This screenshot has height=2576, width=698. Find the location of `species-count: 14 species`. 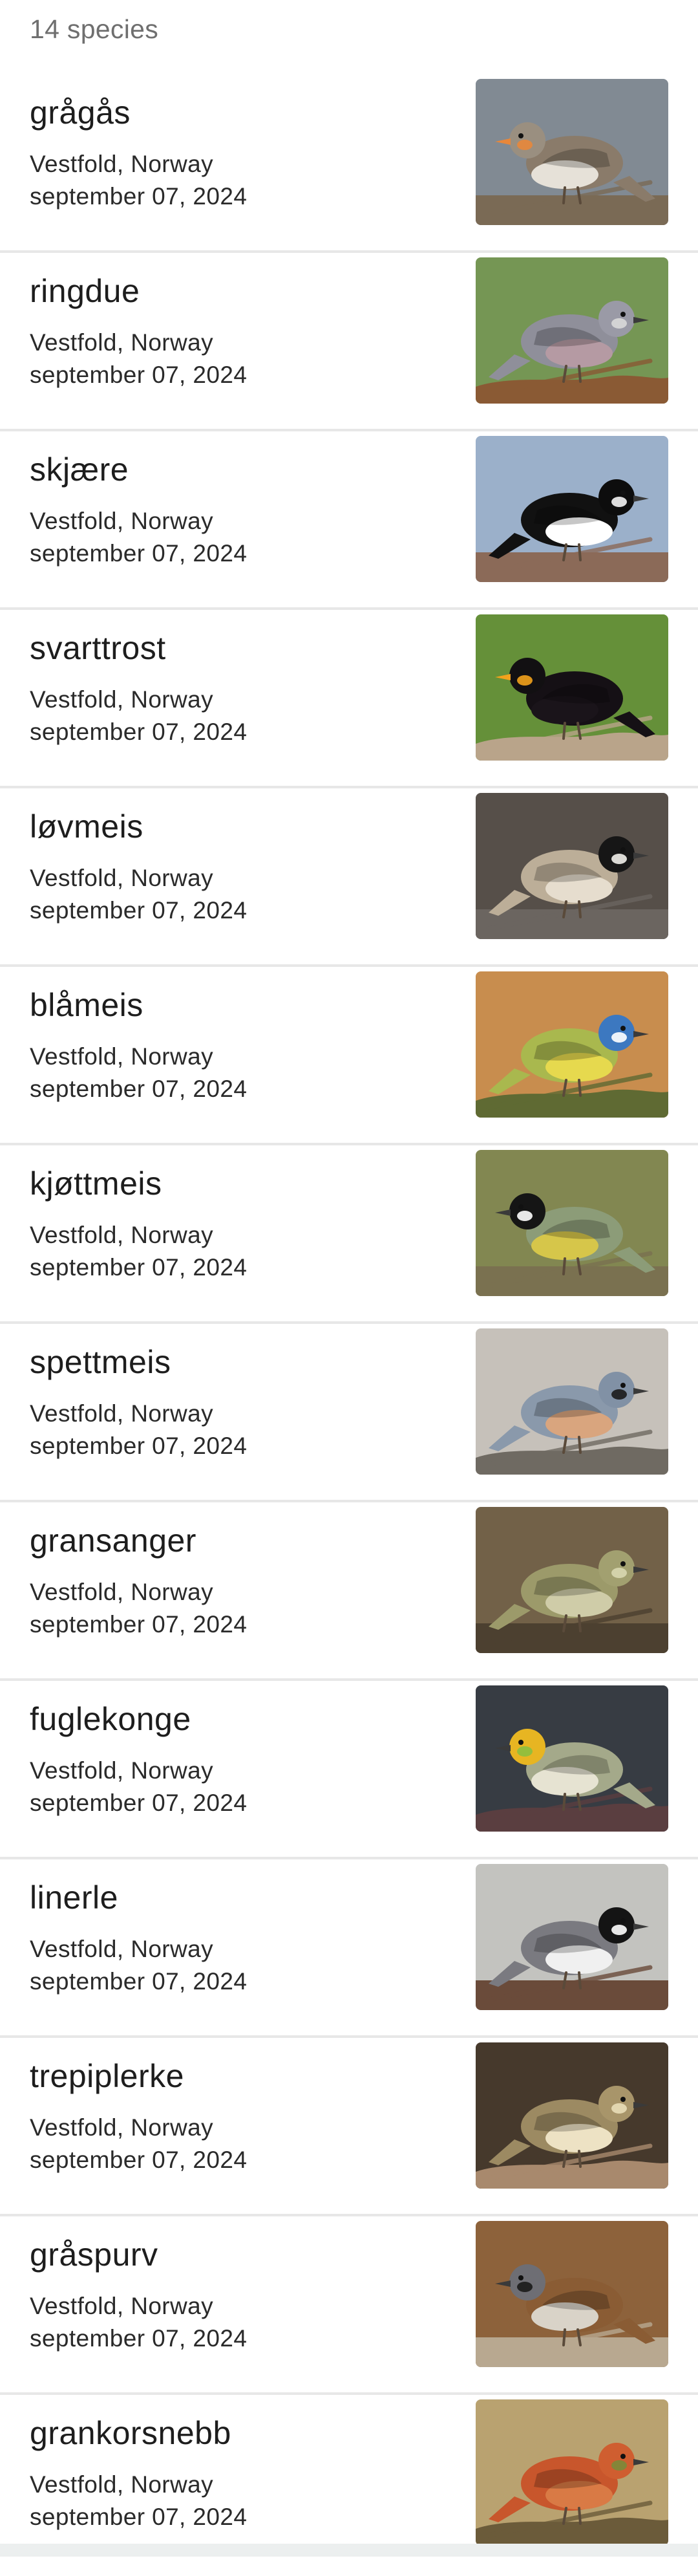

species-count: 14 species is located at coordinates (94, 29).